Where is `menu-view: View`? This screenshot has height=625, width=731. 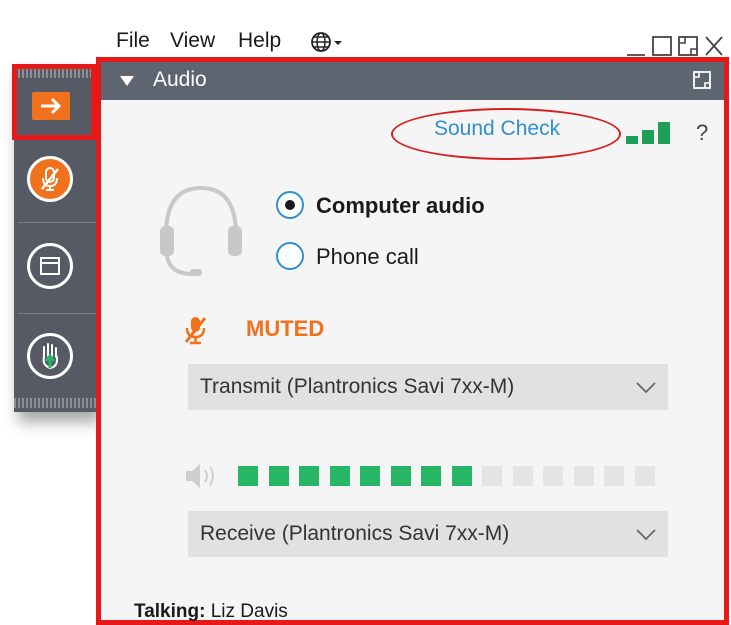 menu-view: View is located at coordinates (192, 41).